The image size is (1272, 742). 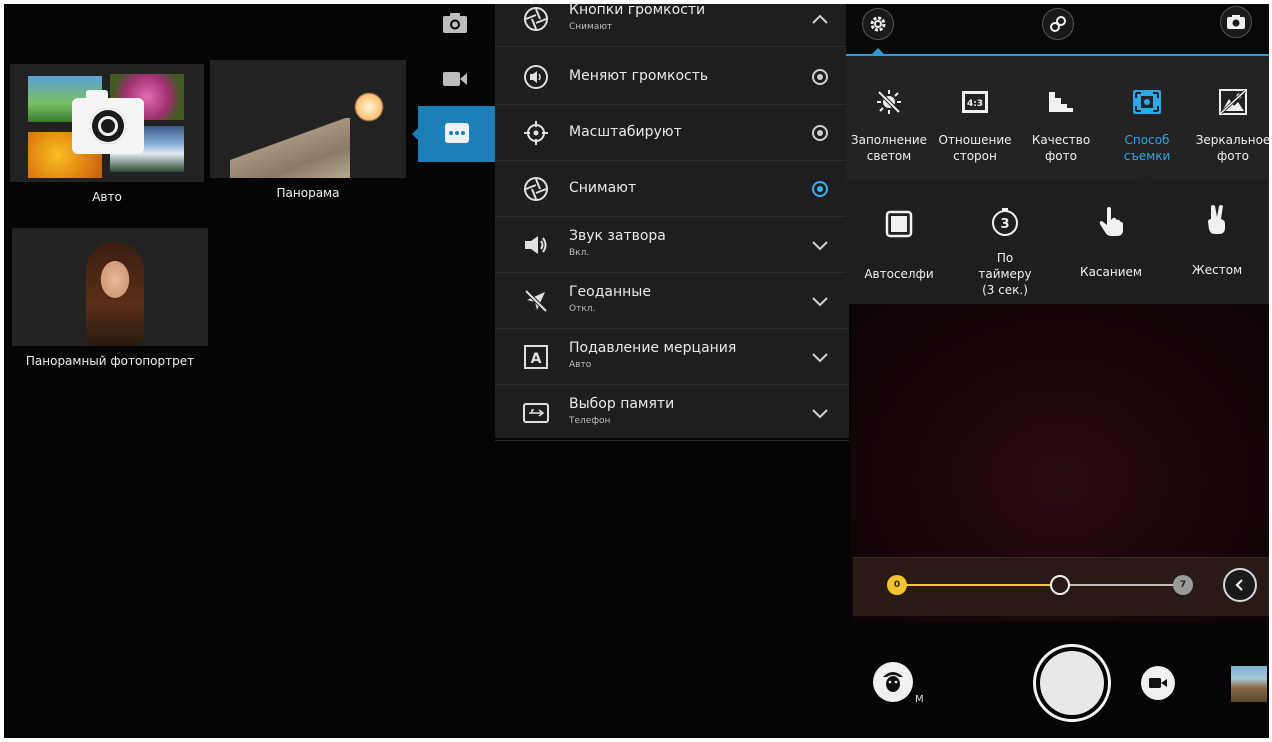 I want to click on shutter-button, so click(x=1072, y=683).